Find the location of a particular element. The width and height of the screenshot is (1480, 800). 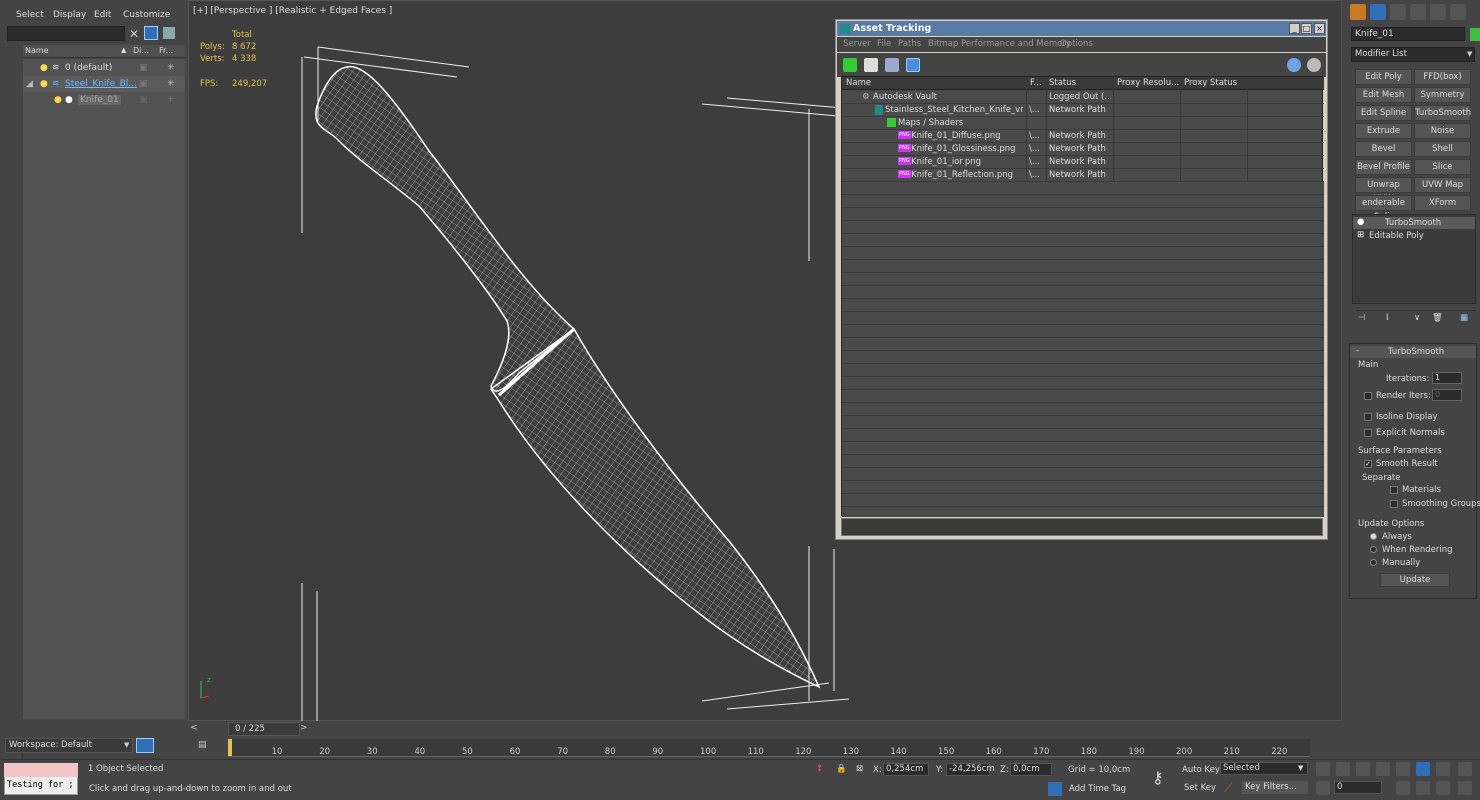

bevel-profile-button: Bevel Profile is located at coordinates (1383, 167).